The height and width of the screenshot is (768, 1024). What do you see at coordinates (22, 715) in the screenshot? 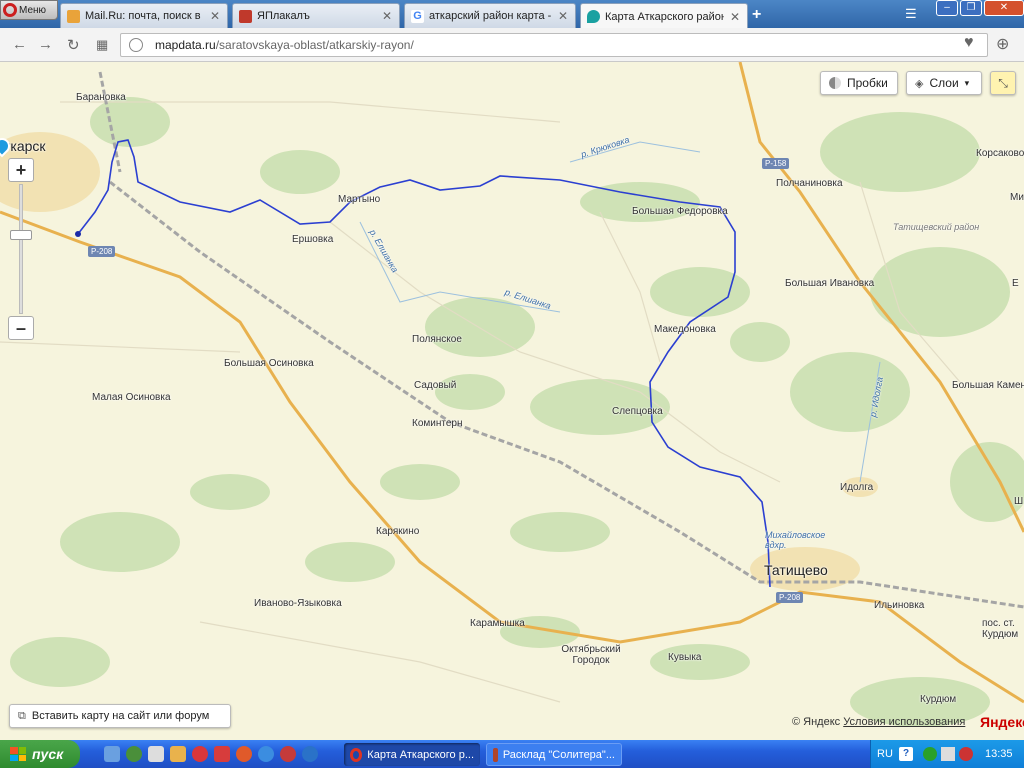
I see `embed-icon: ⧉` at bounding box center [22, 715].